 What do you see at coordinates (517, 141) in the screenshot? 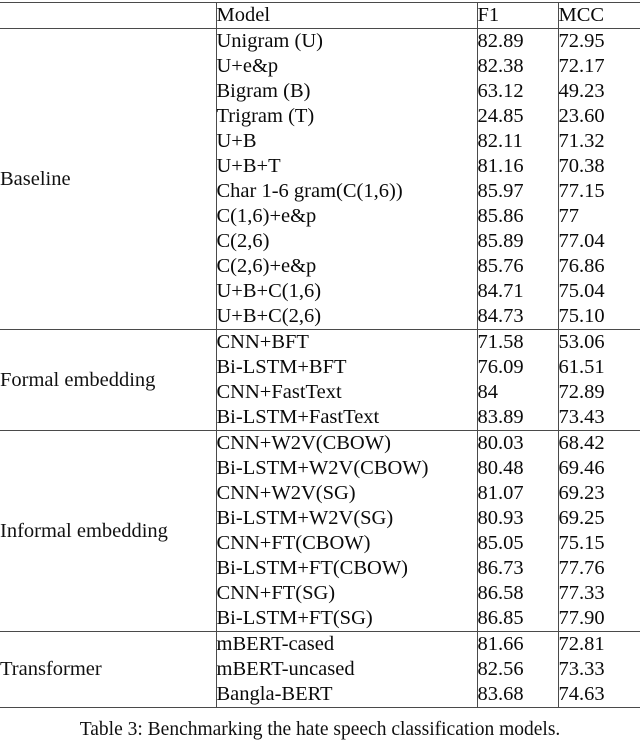
I see `f1-value-cell: 82.11` at bounding box center [517, 141].